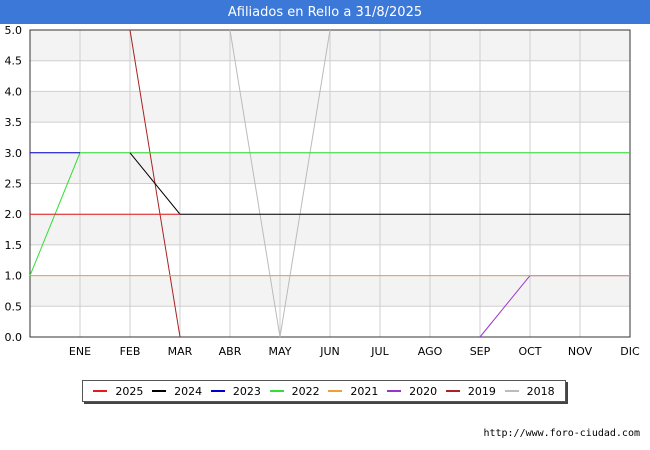 Image resolution: width=650 pixels, height=450 pixels. What do you see at coordinates (329, 351) in the screenshot?
I see `x-tick-label: JUN` at bounding box center [329, 351].